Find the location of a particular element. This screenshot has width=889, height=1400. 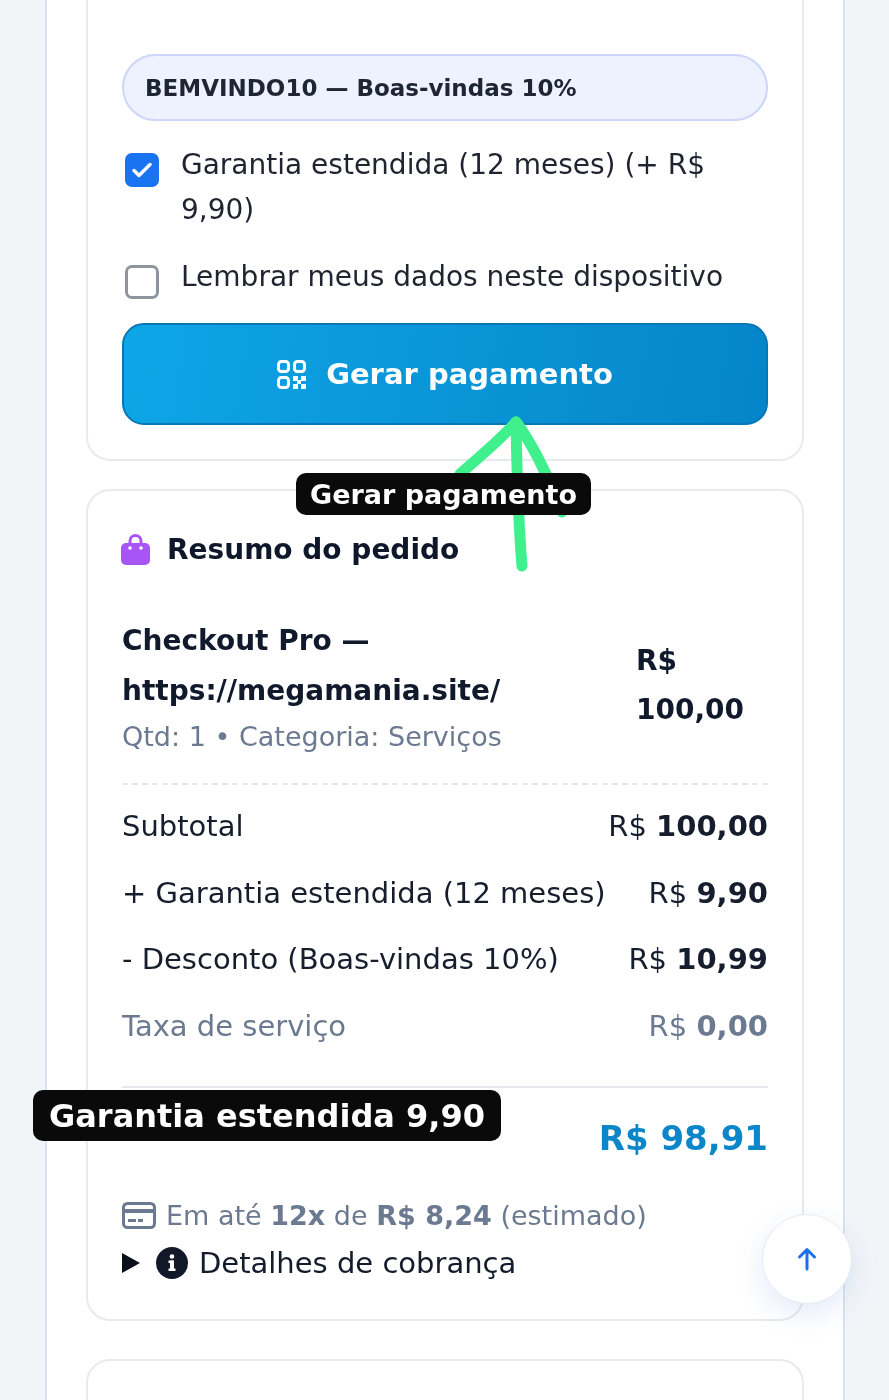

total-amount: R$ 98,91 is located at coordinates (683, 1138).